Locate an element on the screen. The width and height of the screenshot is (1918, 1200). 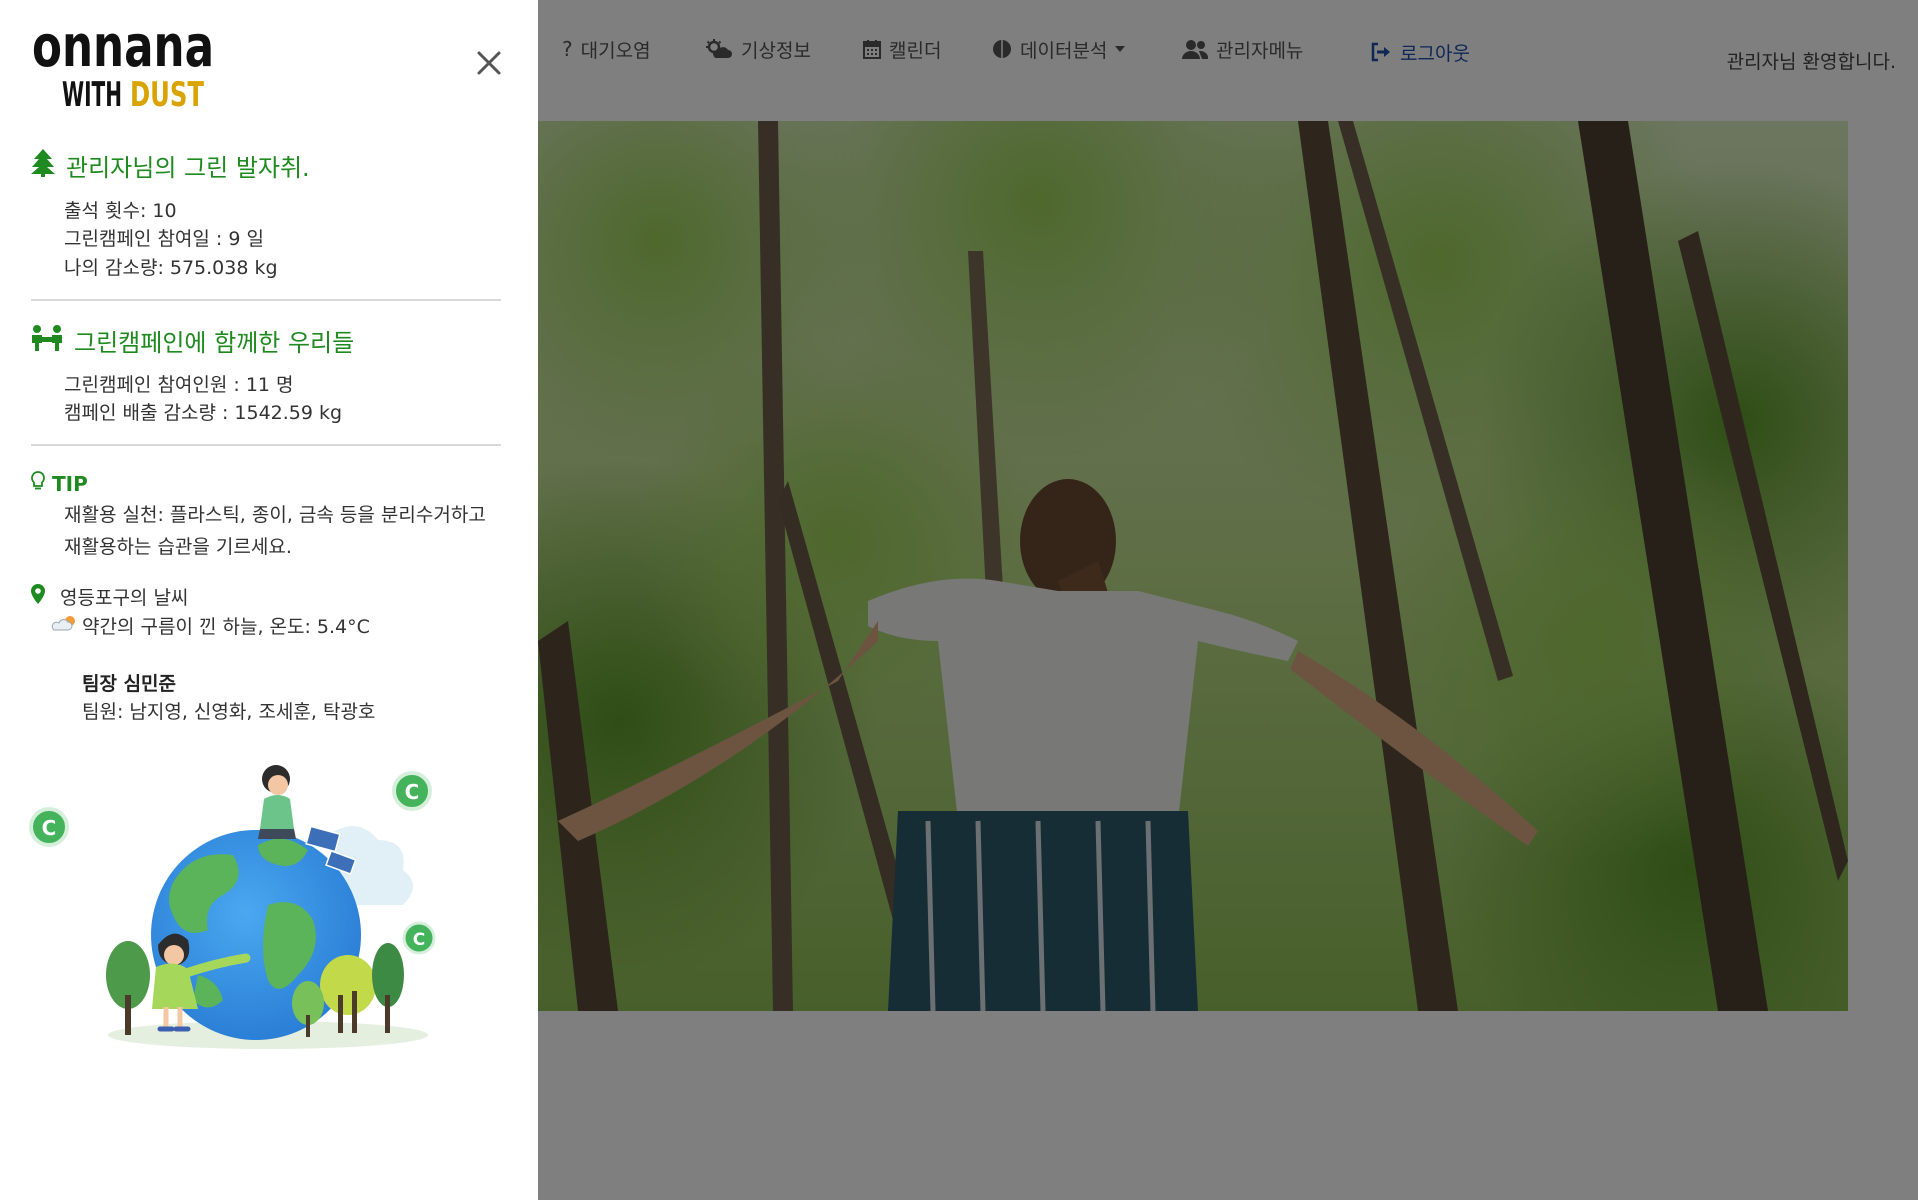
campaign-emission-reduction: 캠페인 배출 감소량 : 1542.59 kg is located at coordinates (203, 413).